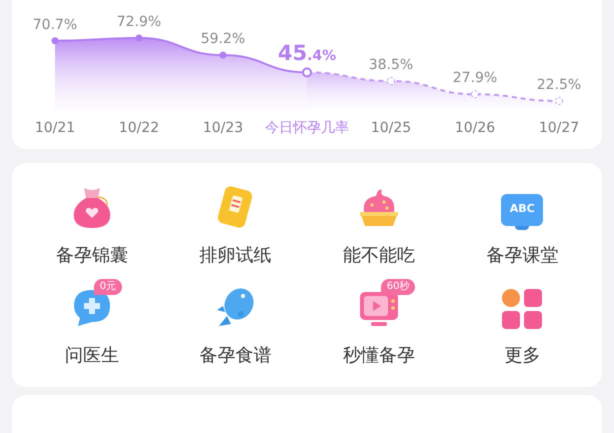 This screenshot has height=433, width=614. What do you see at coordinates (223, 40) in the screenshot?
I see `value-label: 59.2%` at bounding box center [223, 40].